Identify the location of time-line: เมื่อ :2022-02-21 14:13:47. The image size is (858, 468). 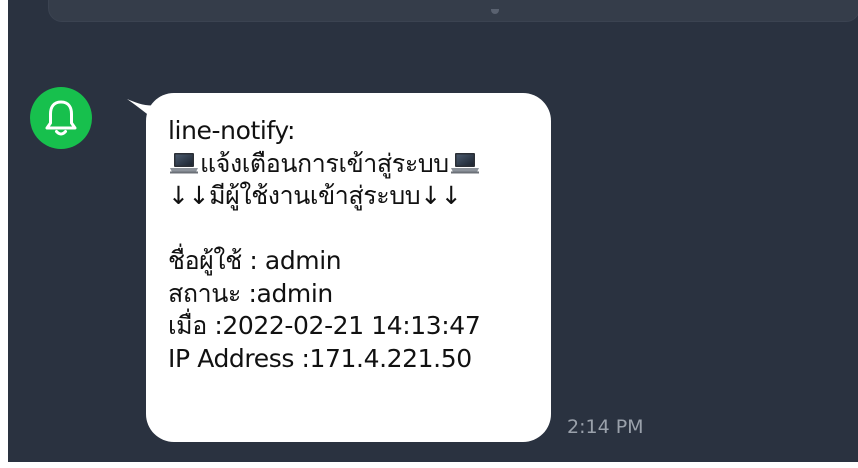
(324, 325).